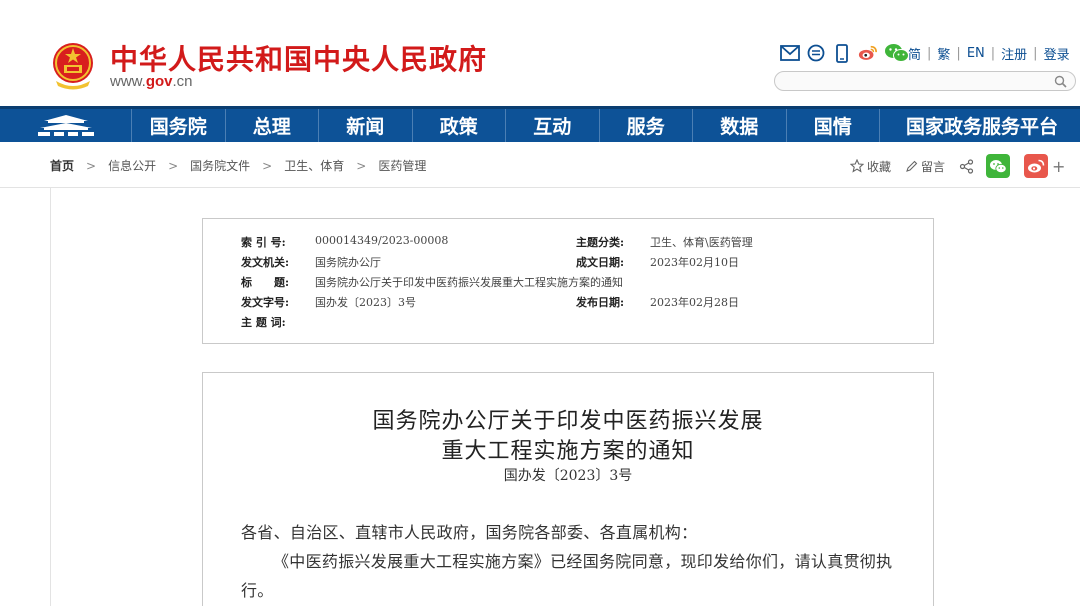  Describe the element at coordinates (957, 166) in the screenshot. I see `share-tools: 收藏 留言 +` at that location.